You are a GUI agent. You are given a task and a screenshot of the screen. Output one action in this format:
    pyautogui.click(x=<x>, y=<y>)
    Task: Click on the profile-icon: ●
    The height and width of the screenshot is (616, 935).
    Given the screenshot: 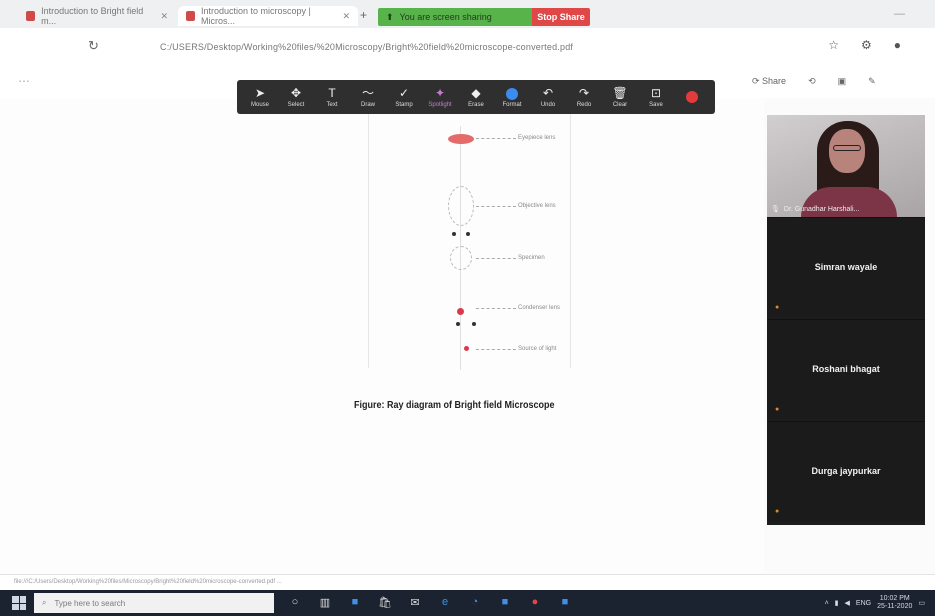 What is the action you would take?
    pyautogui.click(x=897, y=45)
    